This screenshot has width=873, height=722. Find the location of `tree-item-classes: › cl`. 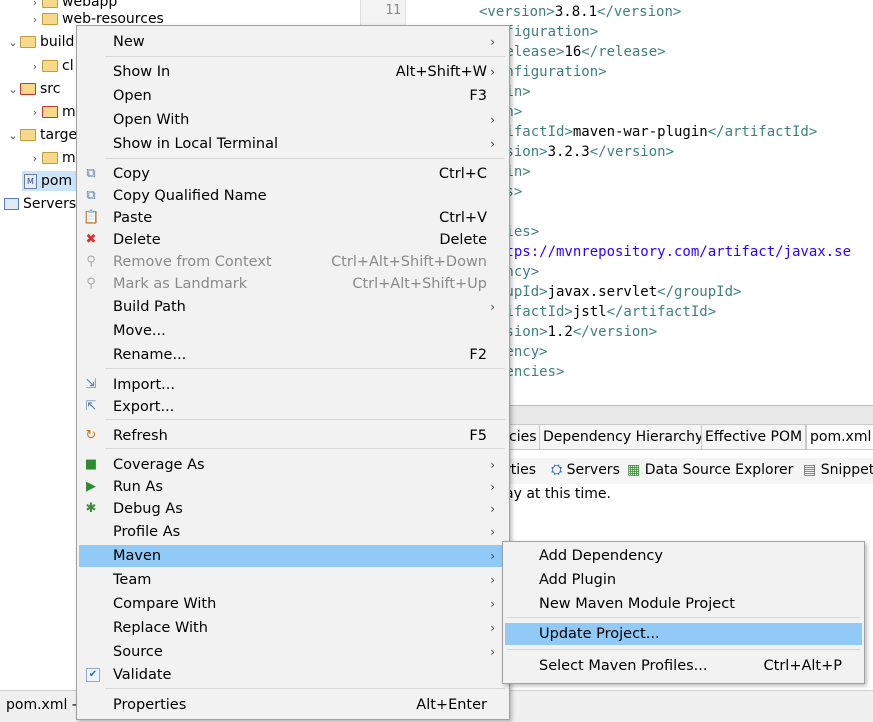

tree-item-classes: › cl is located at coordinates (51, 66).